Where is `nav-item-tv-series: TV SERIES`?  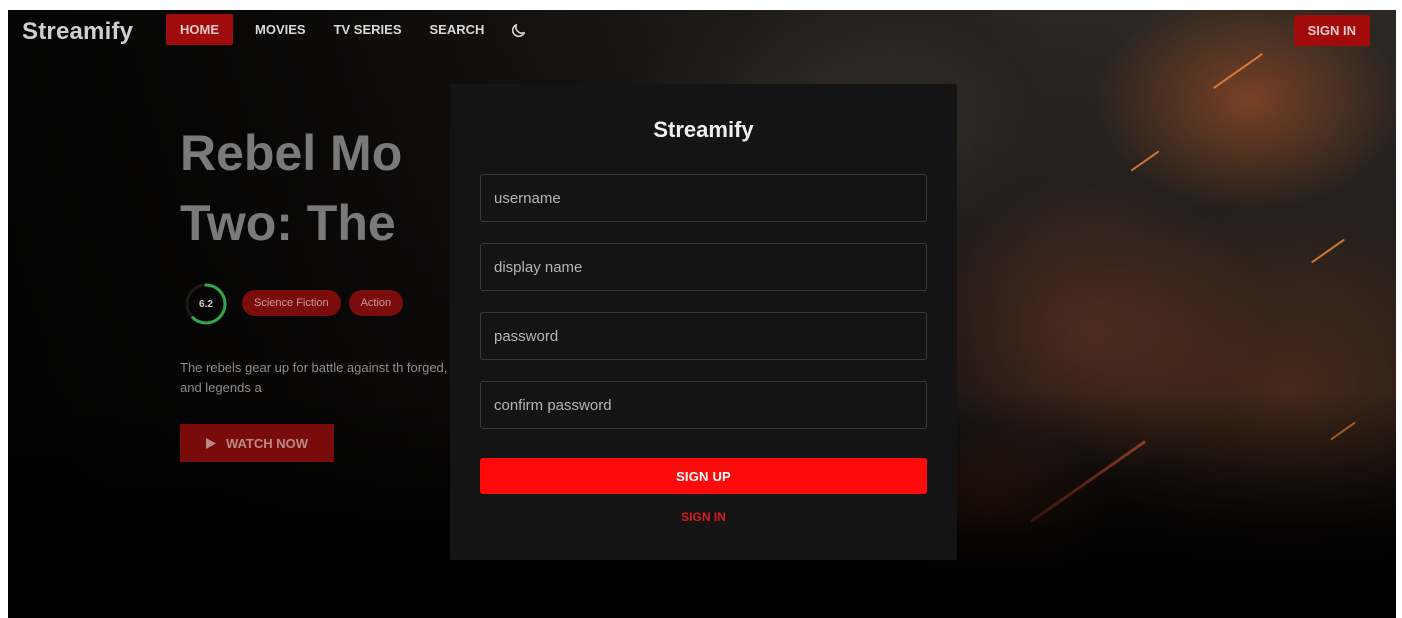 nav-item-tv-series: TV SERIES is located at coordinates (368, 29).